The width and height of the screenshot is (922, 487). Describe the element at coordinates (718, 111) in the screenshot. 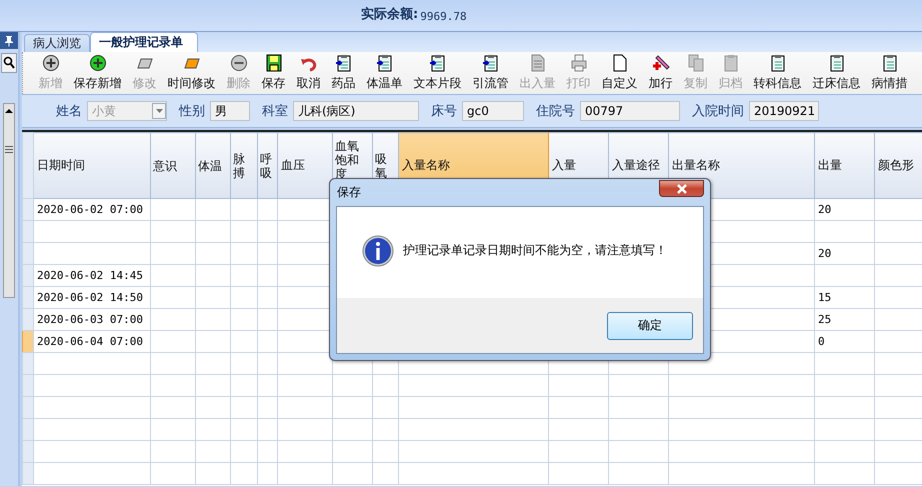

I see `field-label: 入院时间` at that location.